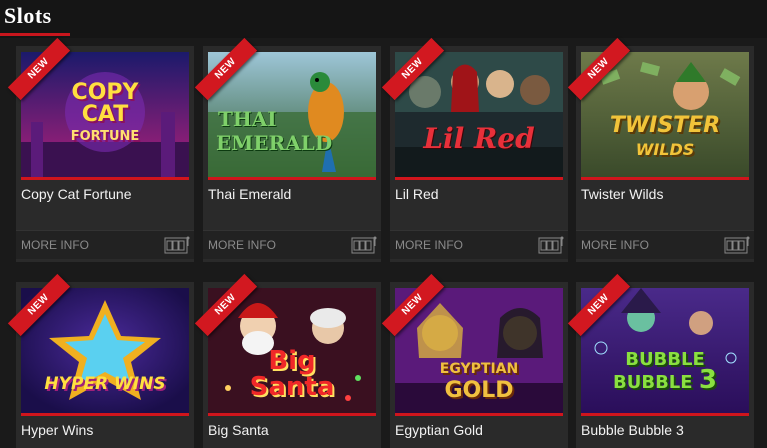  Describe the element at coordinates (105, 114) in the screenshot. I see `game-logo-text: CAT` at that location.